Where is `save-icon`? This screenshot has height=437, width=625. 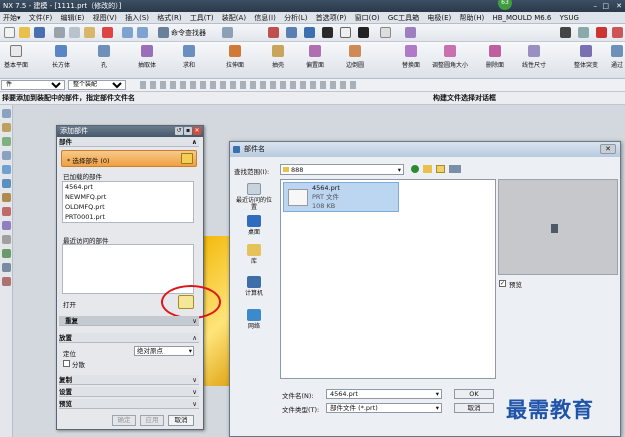 save-icon is located at coordinates (39, 32).